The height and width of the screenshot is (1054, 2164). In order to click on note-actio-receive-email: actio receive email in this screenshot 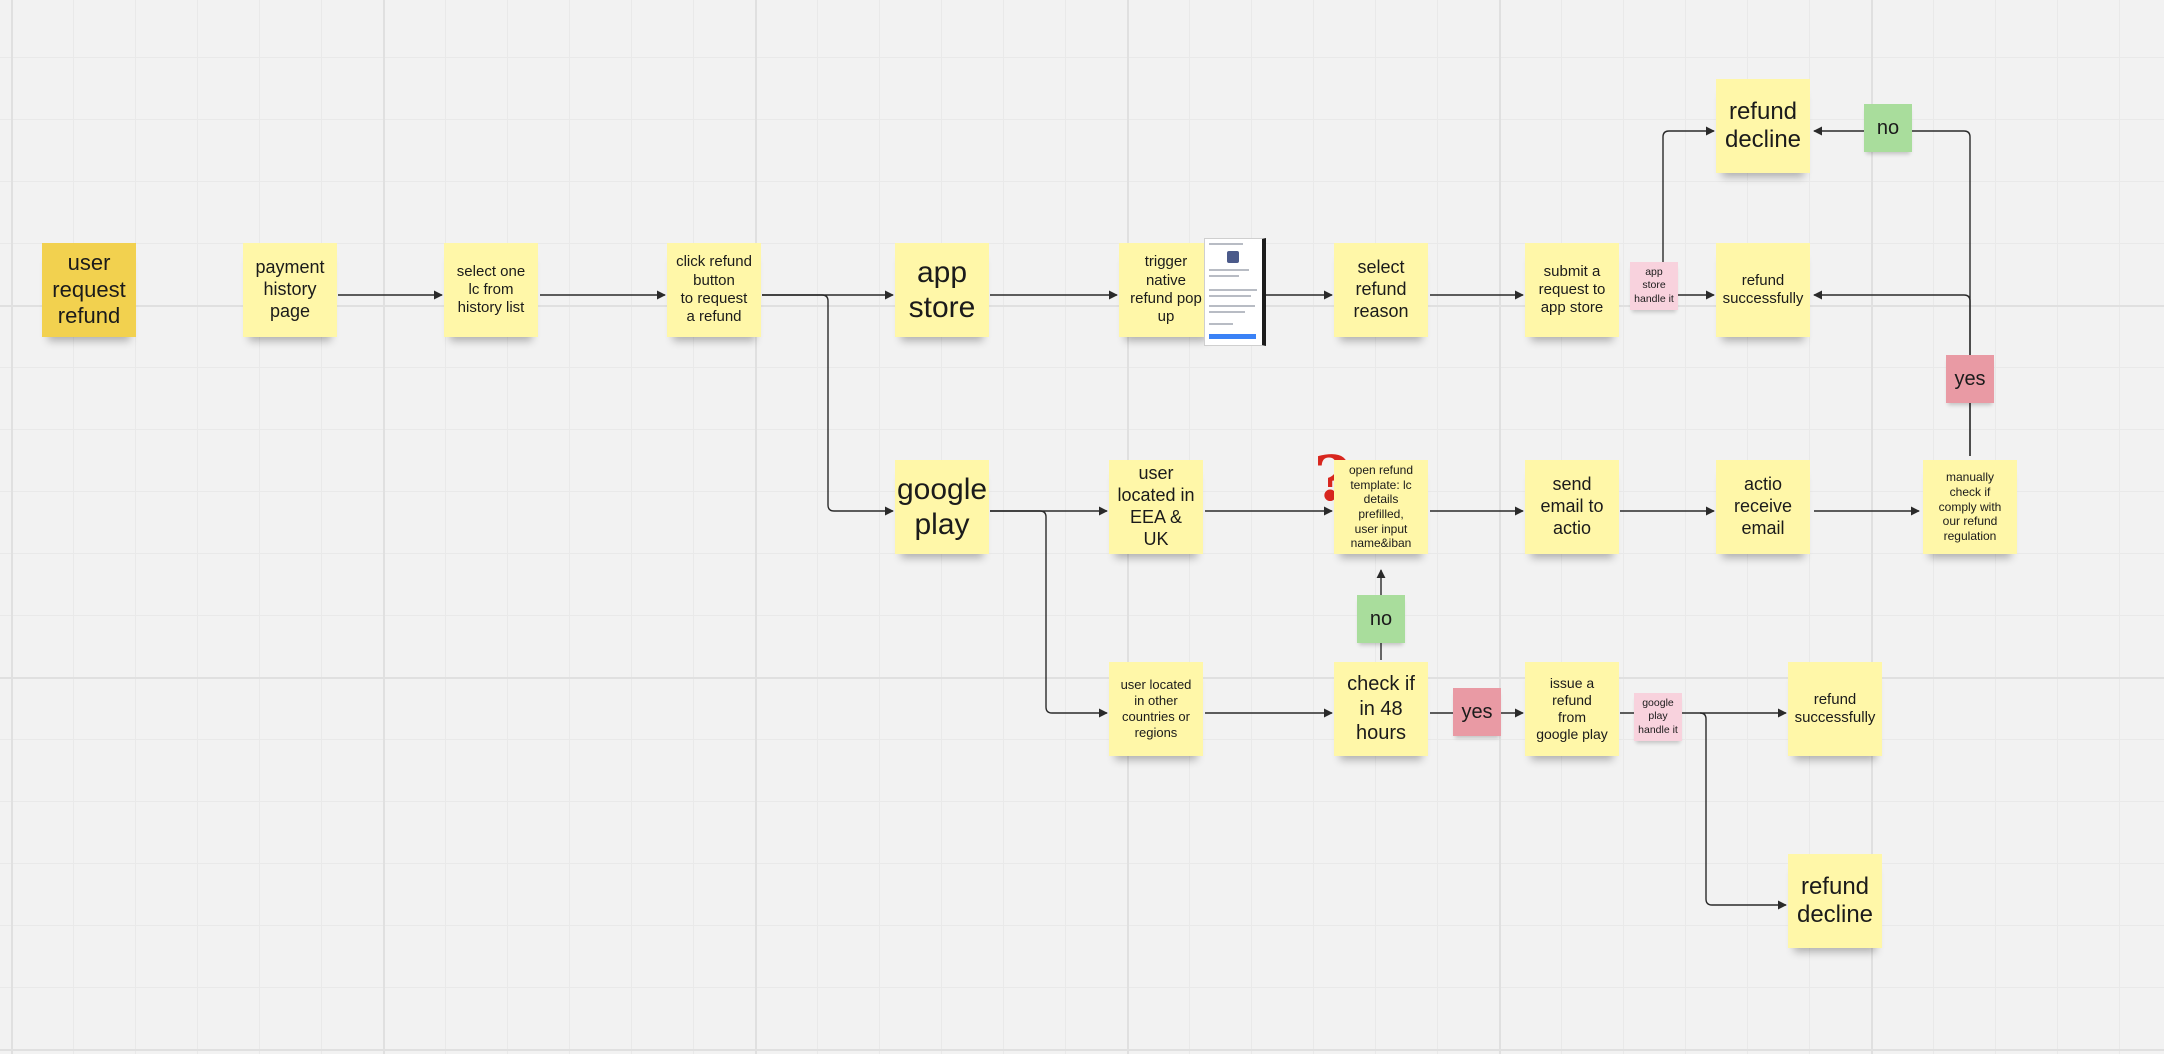, I will do `click(1763, 507)`.